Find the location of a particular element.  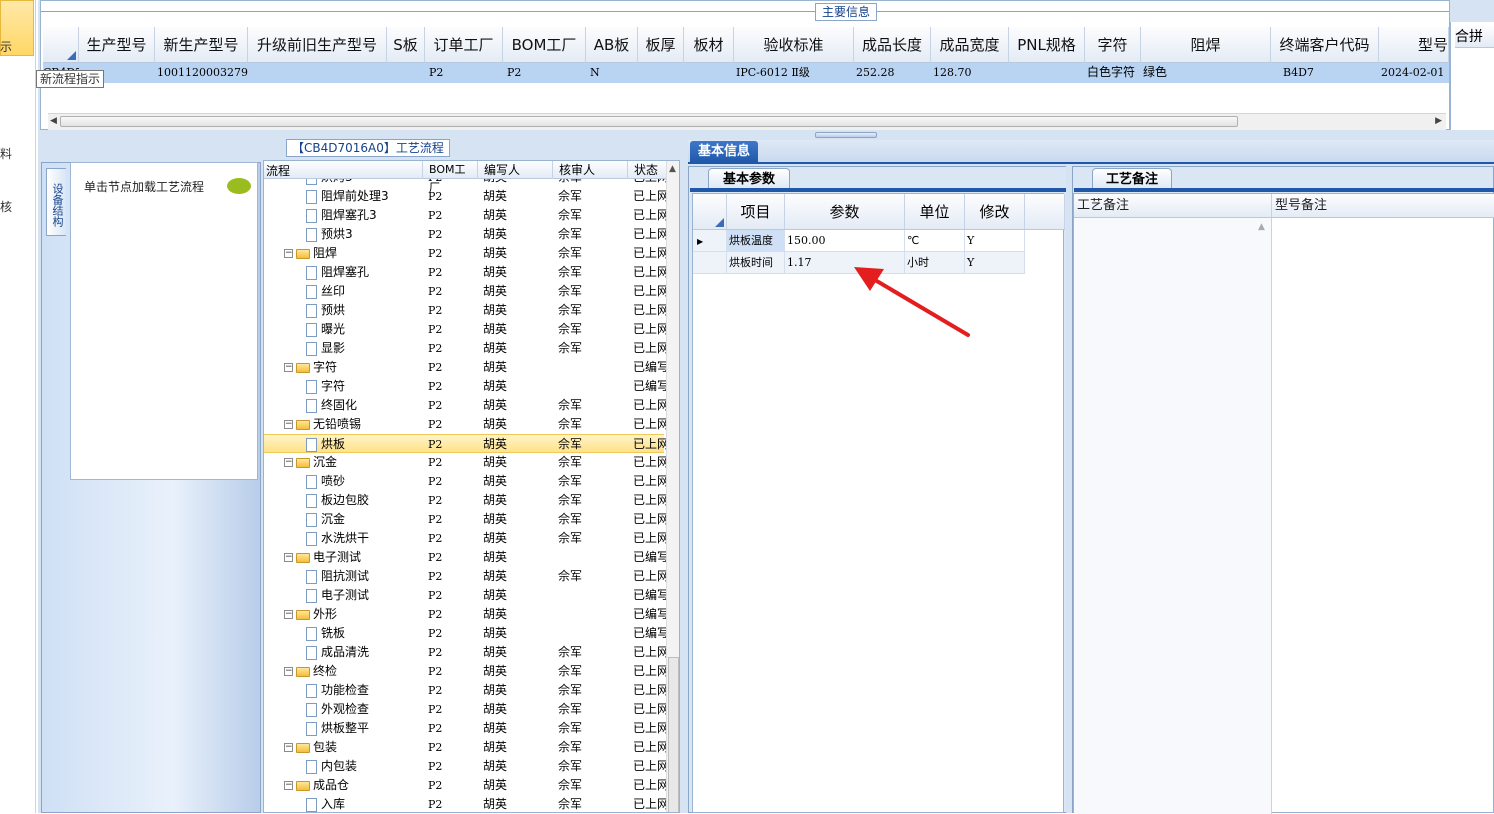

notes-scroll-up-icon: ▲ is located at coordinates (1261, 227).